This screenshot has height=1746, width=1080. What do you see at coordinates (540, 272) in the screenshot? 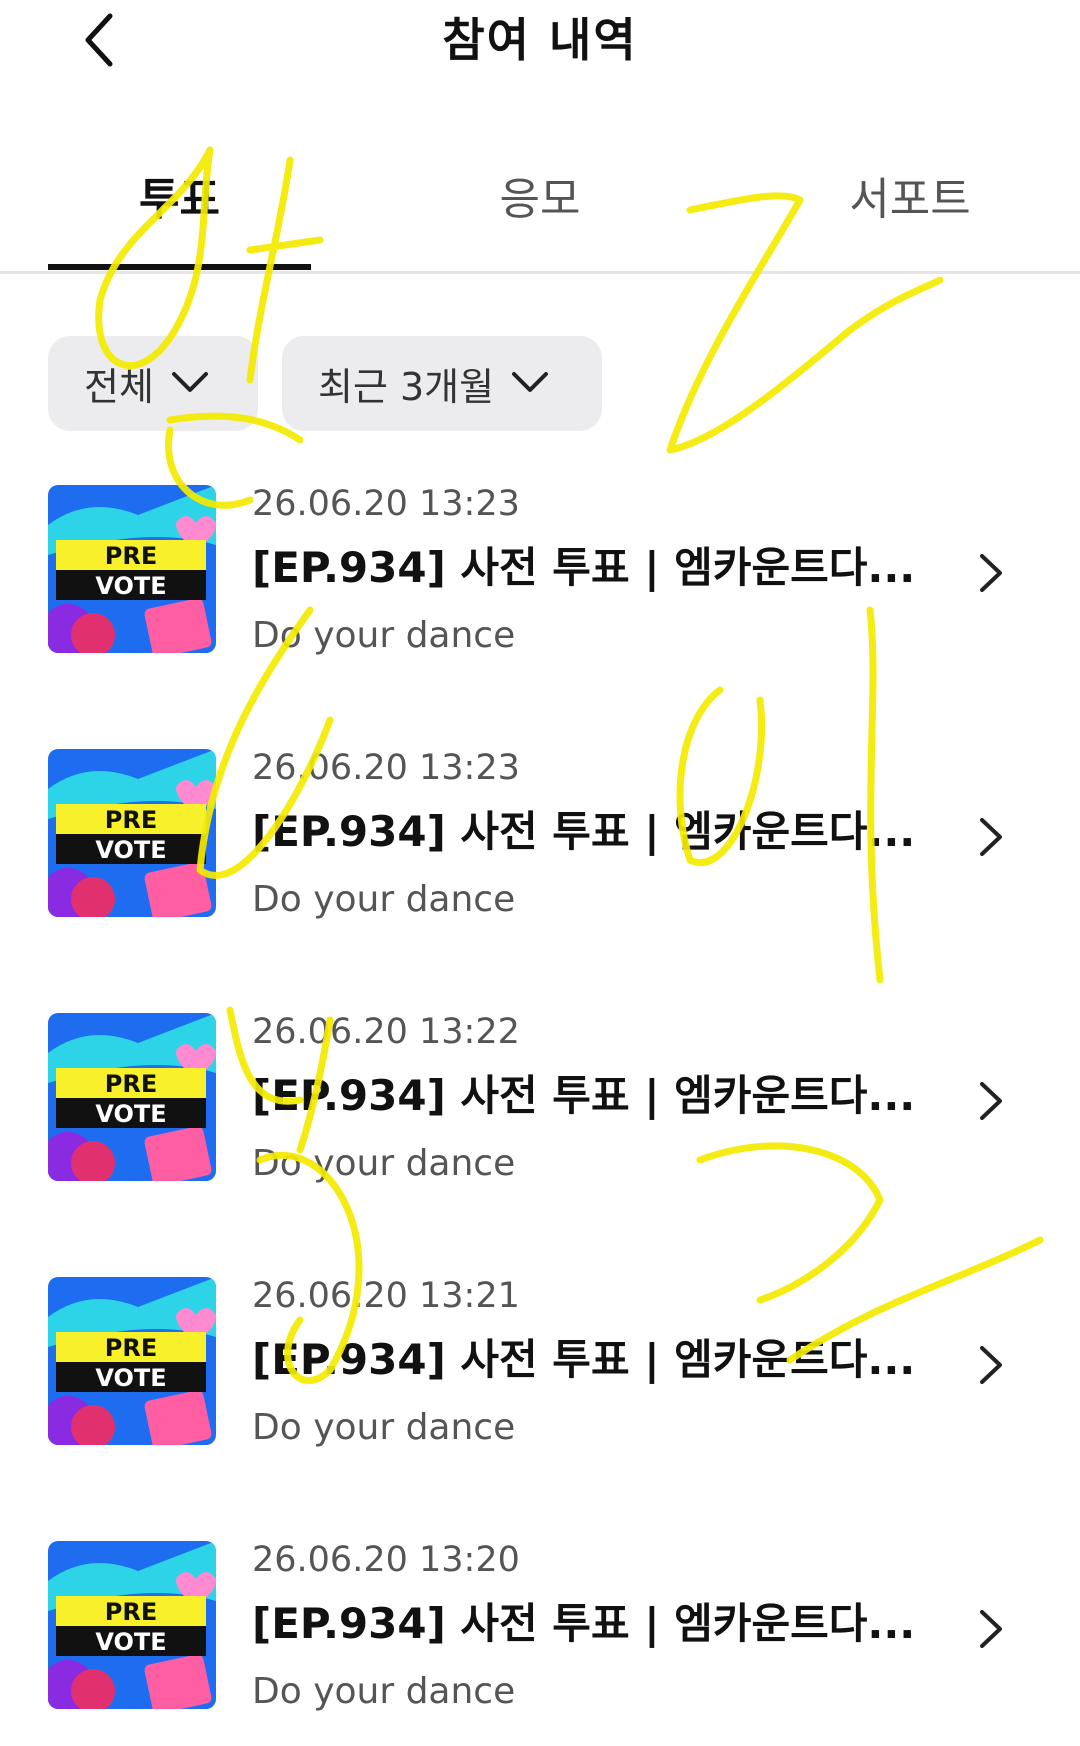
I see `tabs-divider` at bounding box center [540, 272].